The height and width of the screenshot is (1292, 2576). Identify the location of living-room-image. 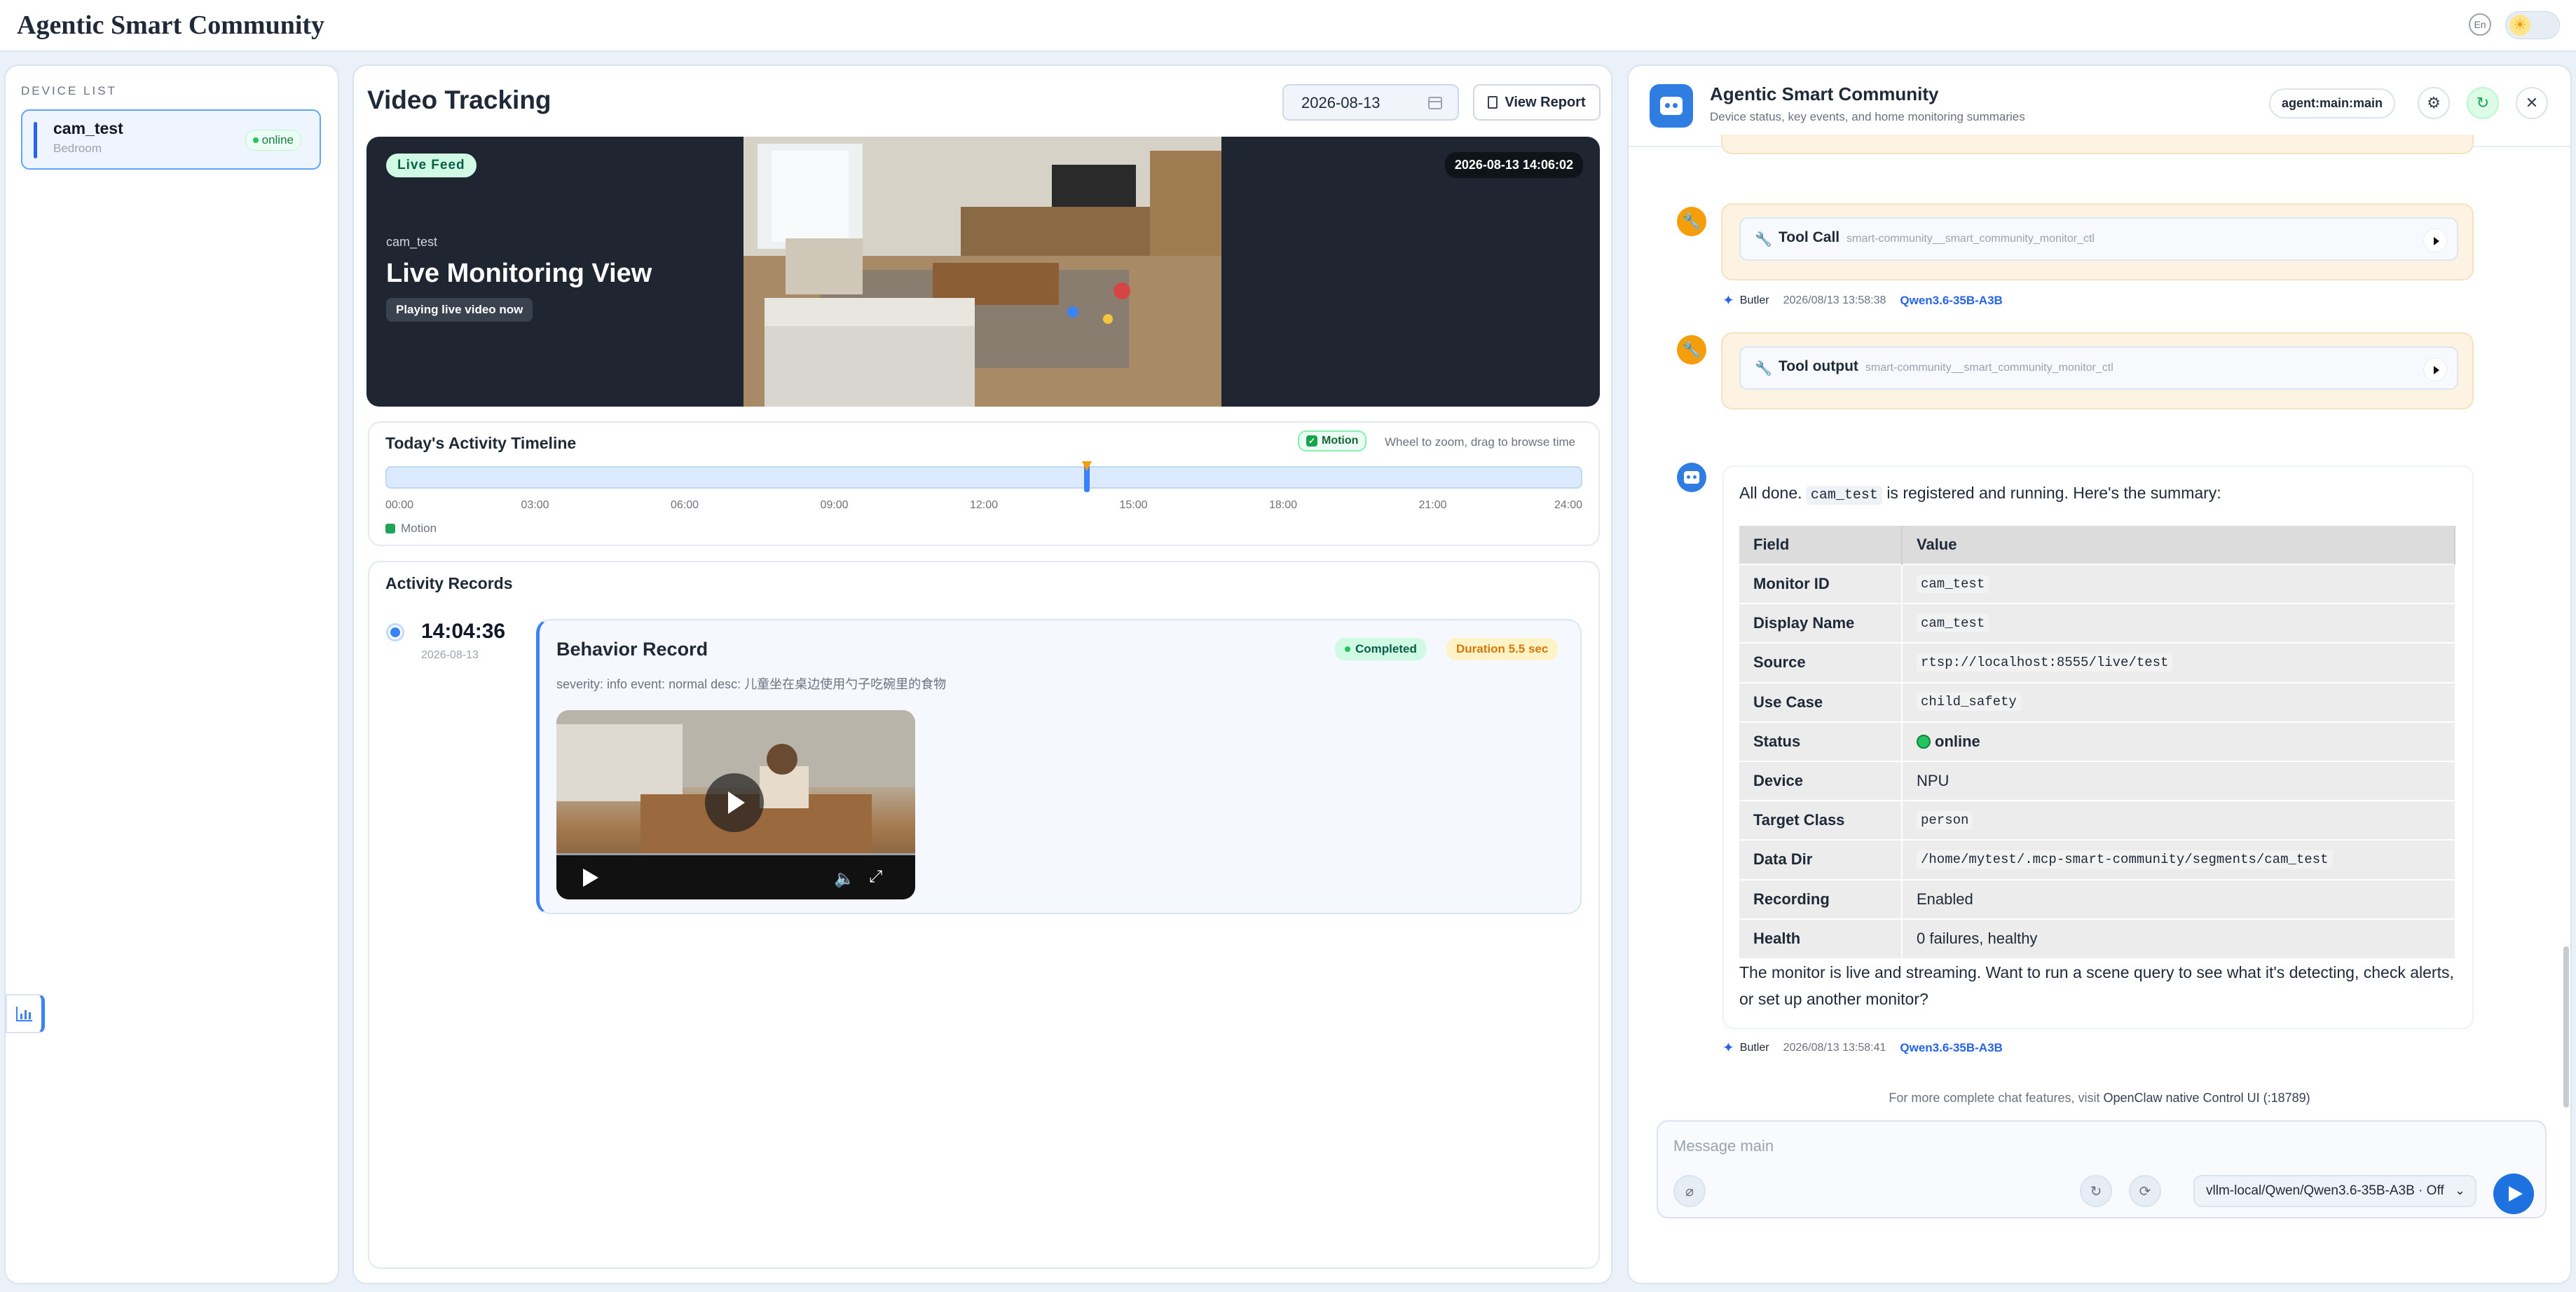
(983, 272).